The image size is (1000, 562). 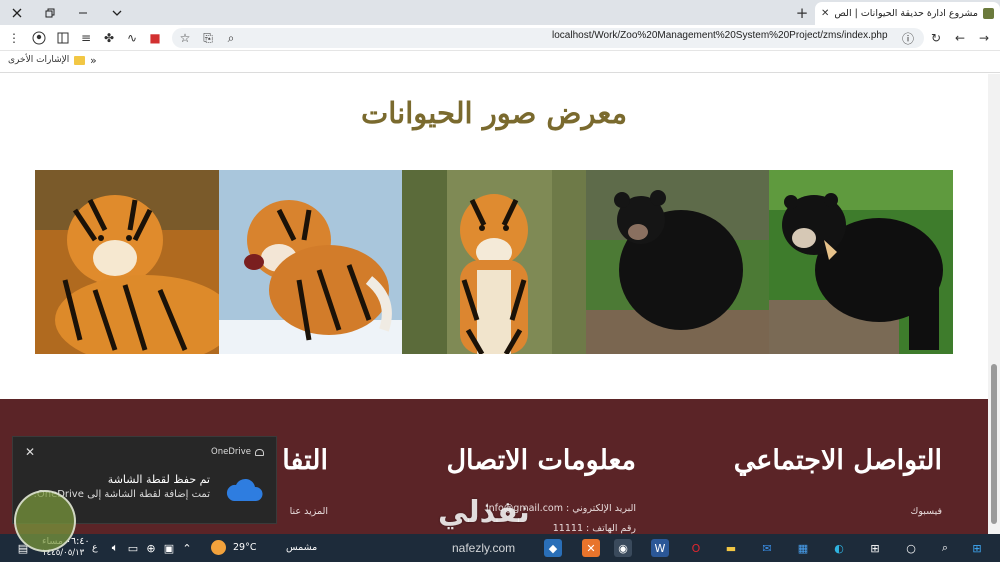 I want to click on cloud-icon, so click(x=244, y=489).